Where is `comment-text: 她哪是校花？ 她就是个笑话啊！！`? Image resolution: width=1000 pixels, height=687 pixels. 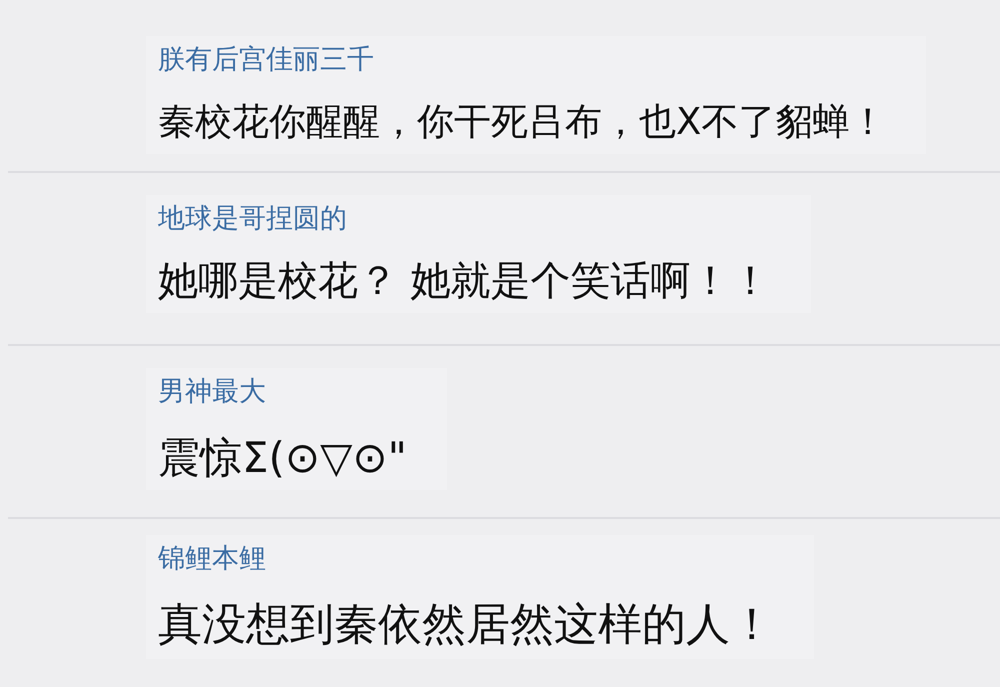 comment-text: 她哪是校花？ 她就是个笑话啊！！ is located at coordinates (464, 281).